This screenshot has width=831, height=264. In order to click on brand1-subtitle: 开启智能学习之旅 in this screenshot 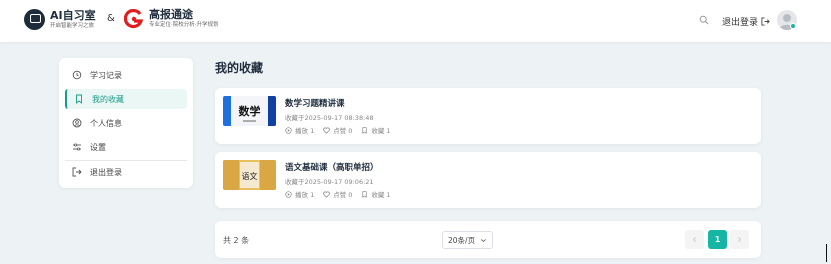, I will do `click(72, 26)`.